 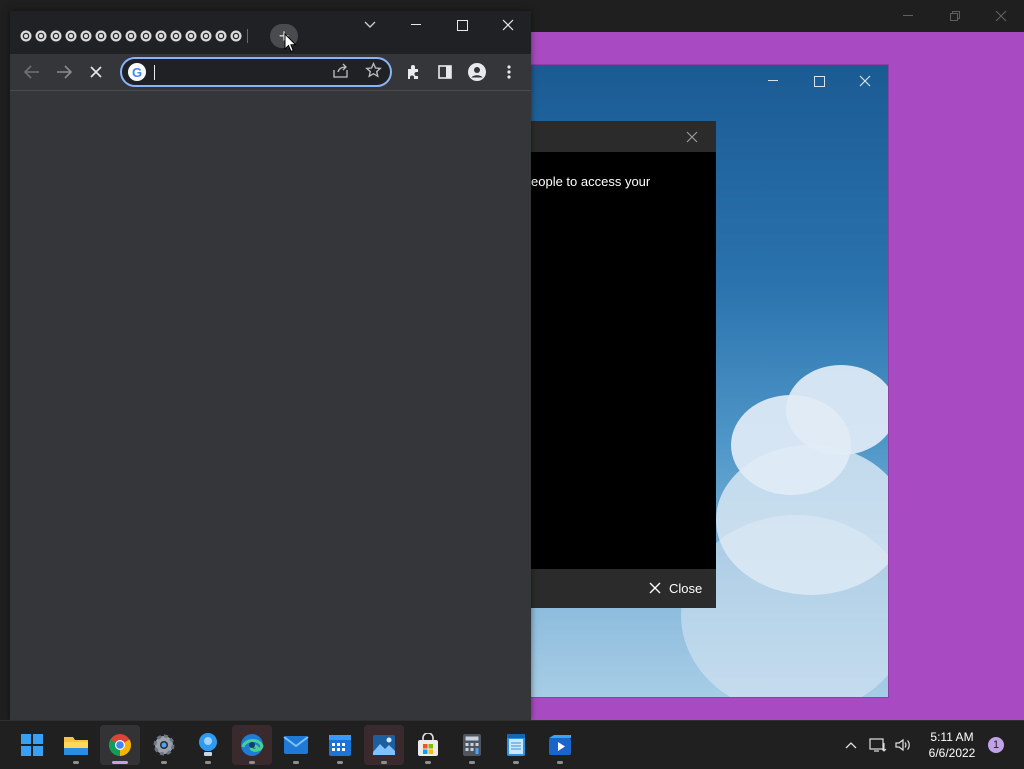 I want to click on side-panel-icon, so click(x=445, y=72).